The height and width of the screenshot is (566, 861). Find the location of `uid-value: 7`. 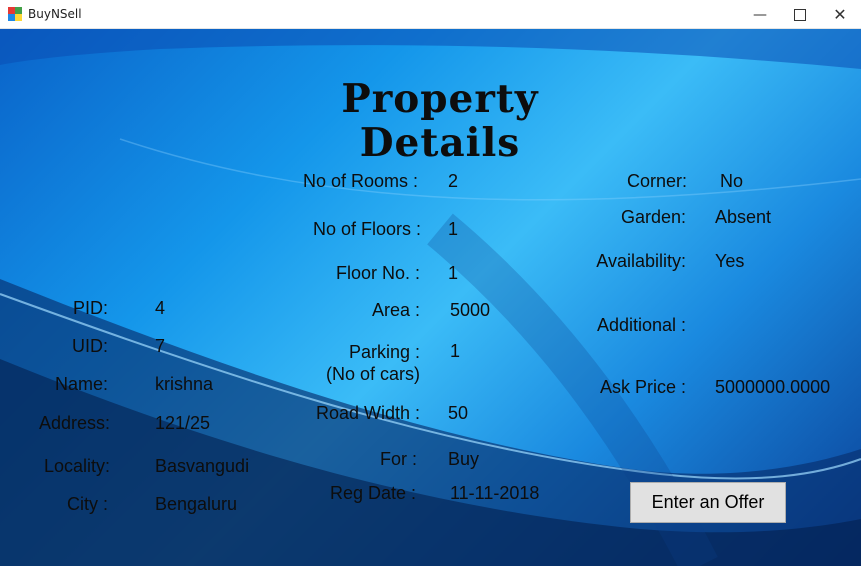

uid-value: 7 is located at coordinates (160, 346).